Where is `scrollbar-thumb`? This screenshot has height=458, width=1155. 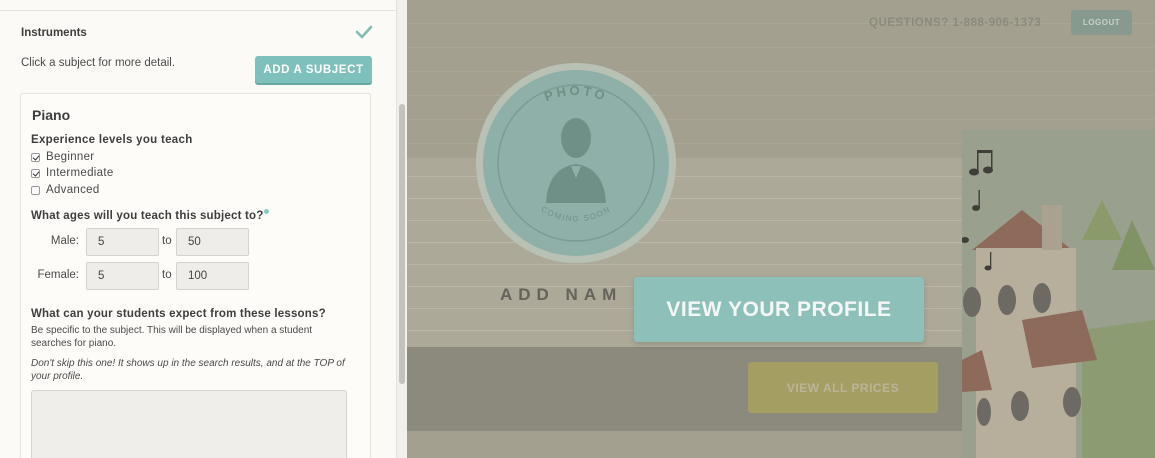 scrollbar-thumb is located at coordinates (402, 244).